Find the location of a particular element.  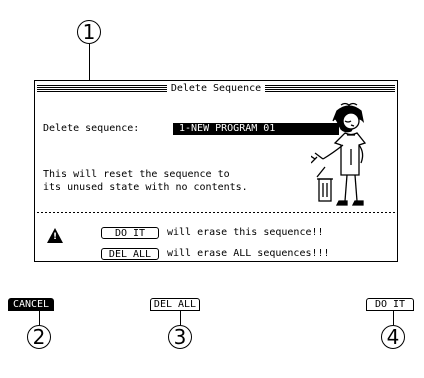

callout-4-leader is located at coordinates (394, 318).